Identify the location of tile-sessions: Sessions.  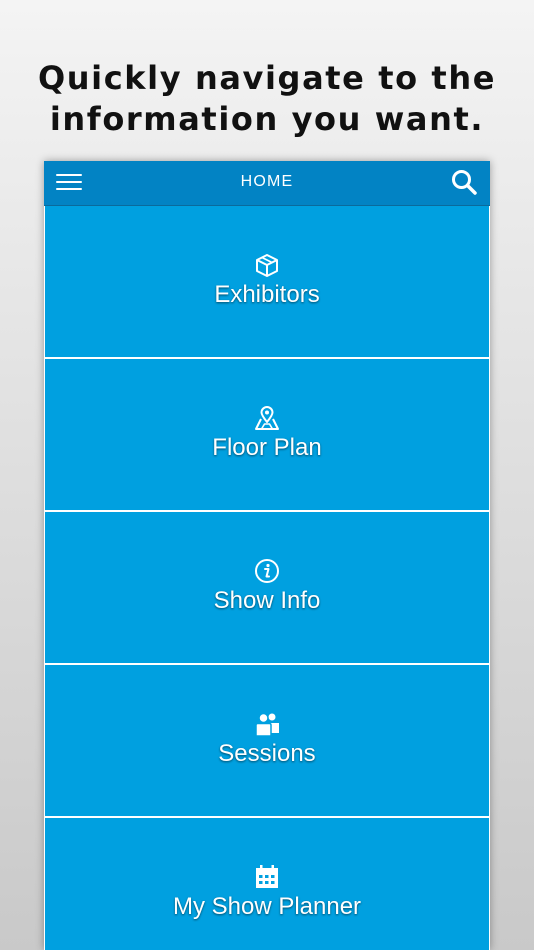
(267, 740).